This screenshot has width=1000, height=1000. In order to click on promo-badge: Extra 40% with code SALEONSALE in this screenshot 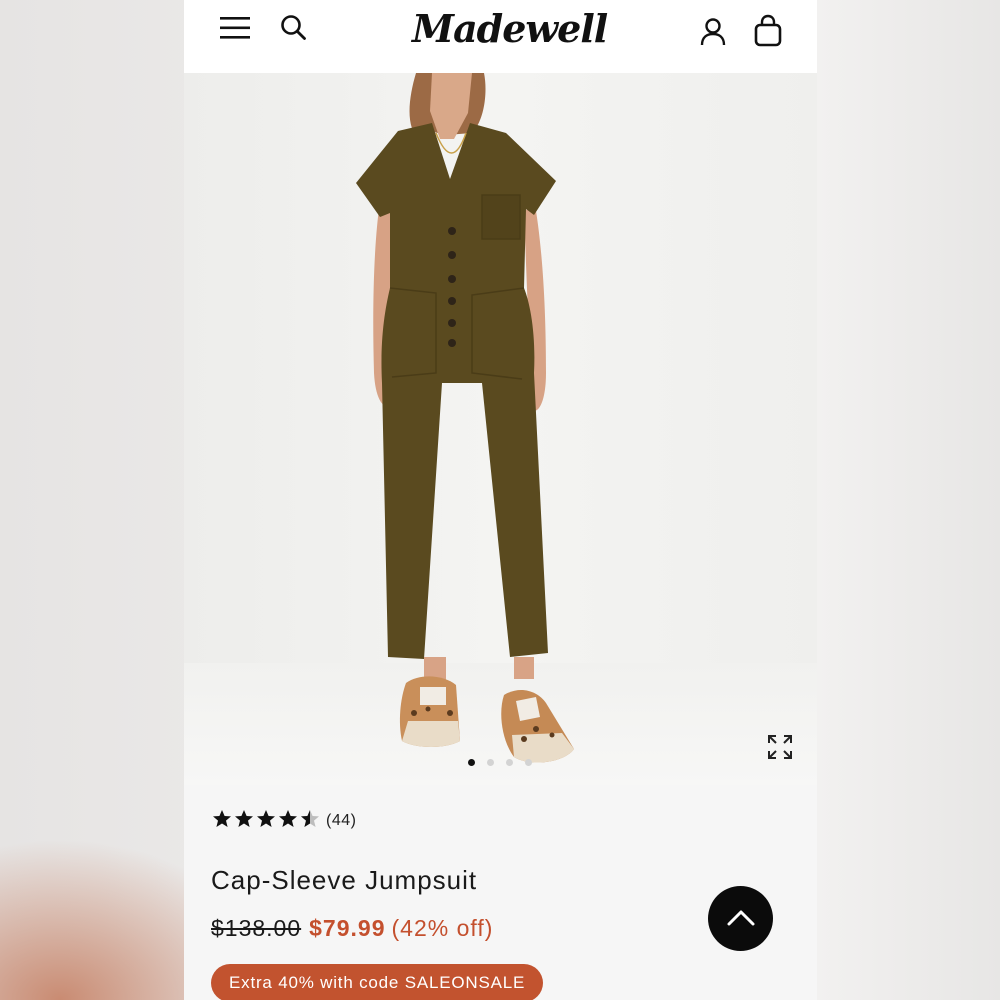, I will do `click(377, 982)`.